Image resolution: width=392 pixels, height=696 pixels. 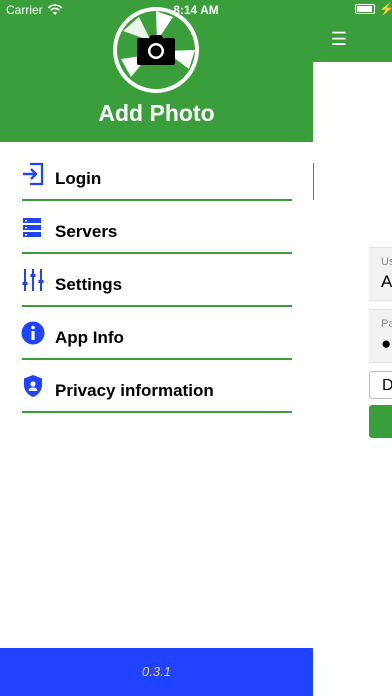 I want to click on menu-item-label: Servers, so click(x=86, y=231).